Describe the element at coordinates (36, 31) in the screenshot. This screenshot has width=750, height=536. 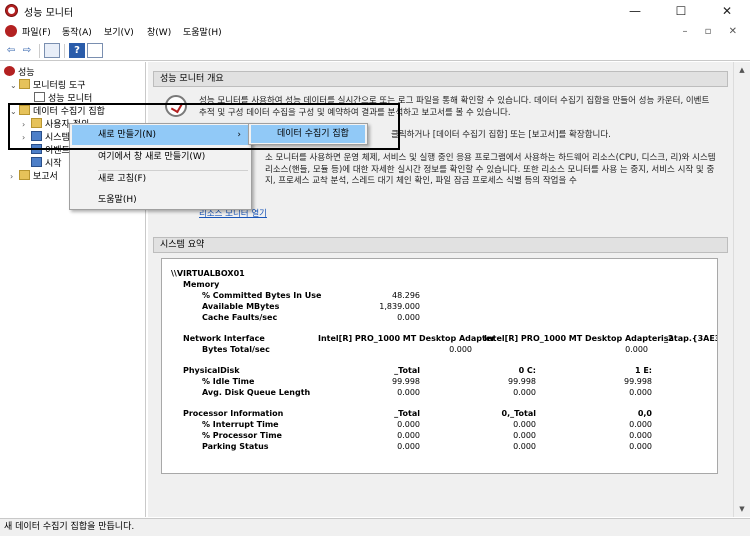
I see `menu-file: 파일(F)` at that location.